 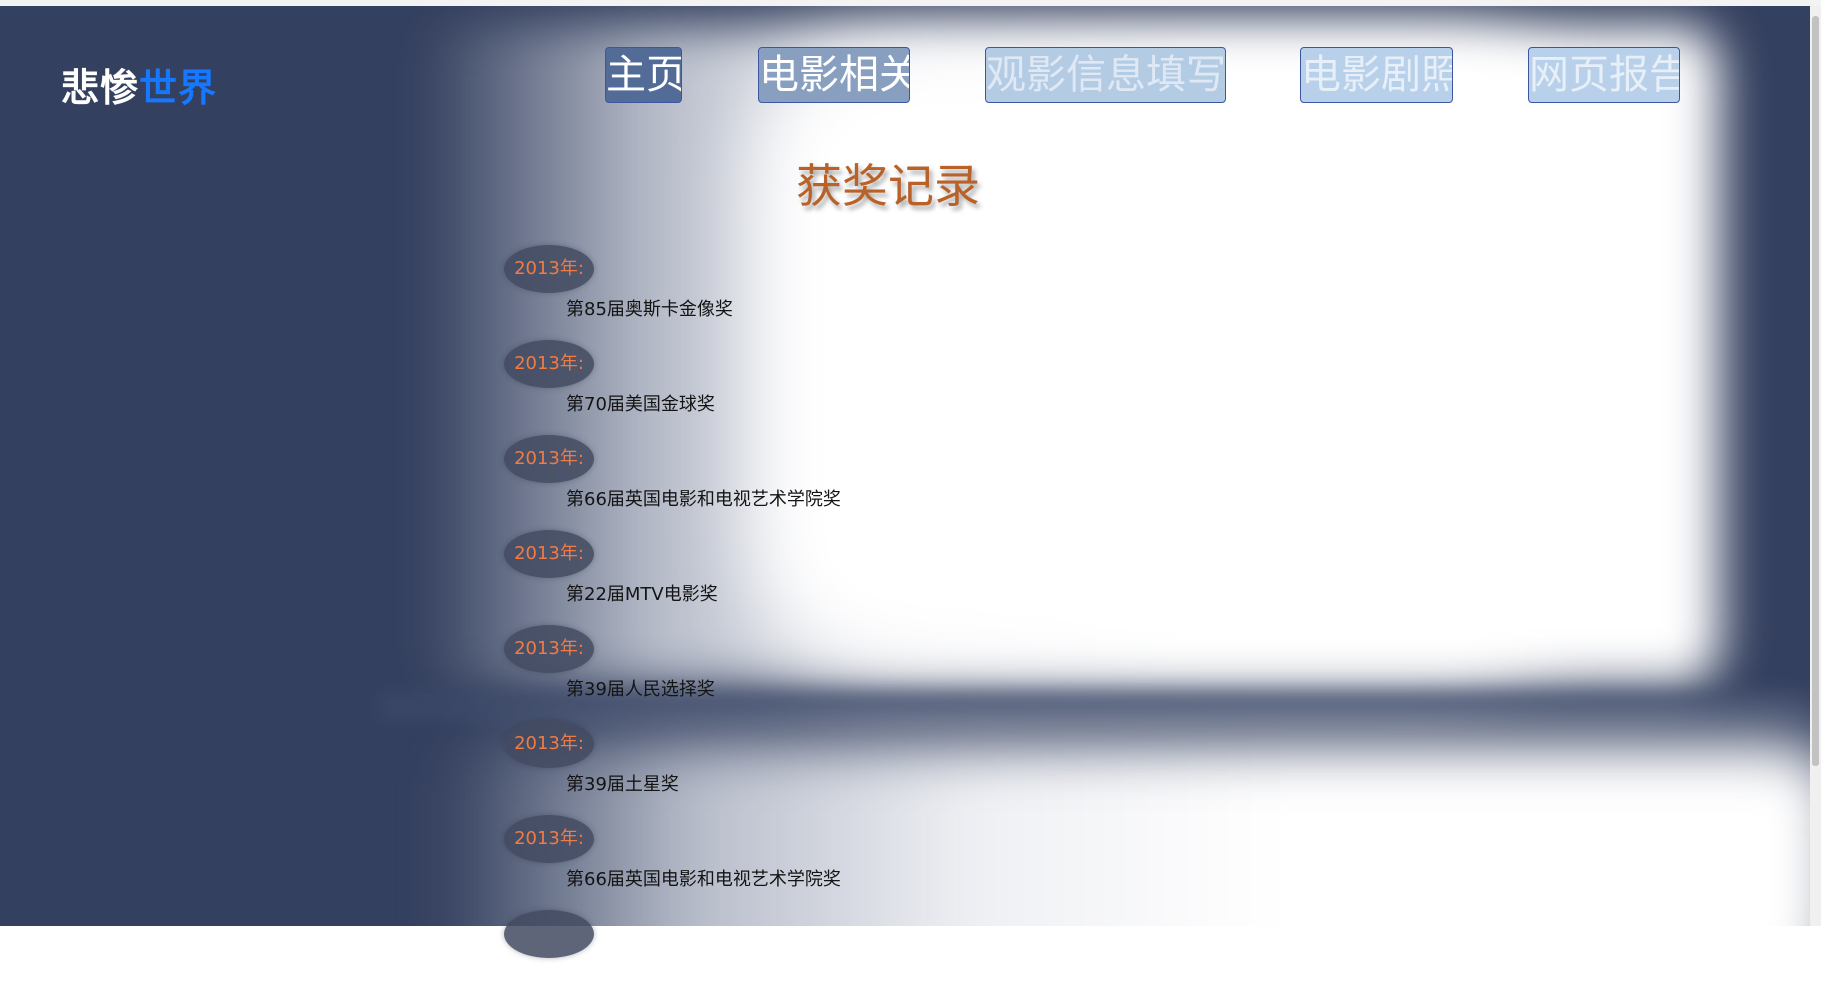 I want to click on nav-page-report: 网页报告, so click(x=1604, y=75).